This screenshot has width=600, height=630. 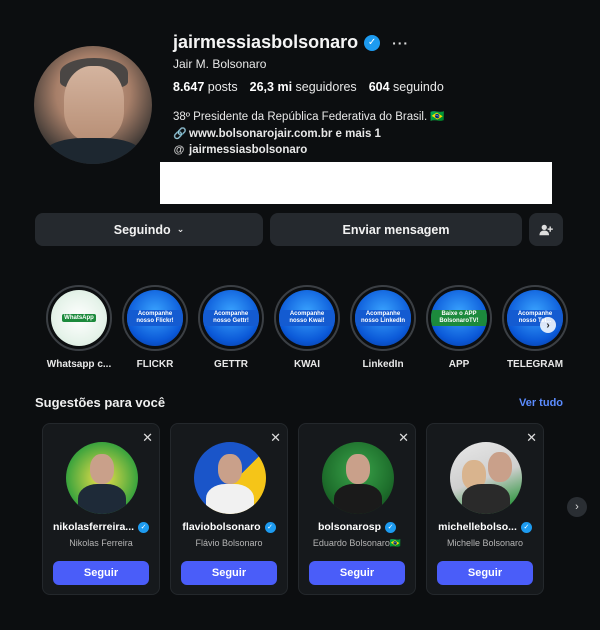 What do you see at coordinates (383, 318) in the screenshot?
I see `highlight-tag: Acompanhe nosso LinkedIn` at bounding box center [383, 318].